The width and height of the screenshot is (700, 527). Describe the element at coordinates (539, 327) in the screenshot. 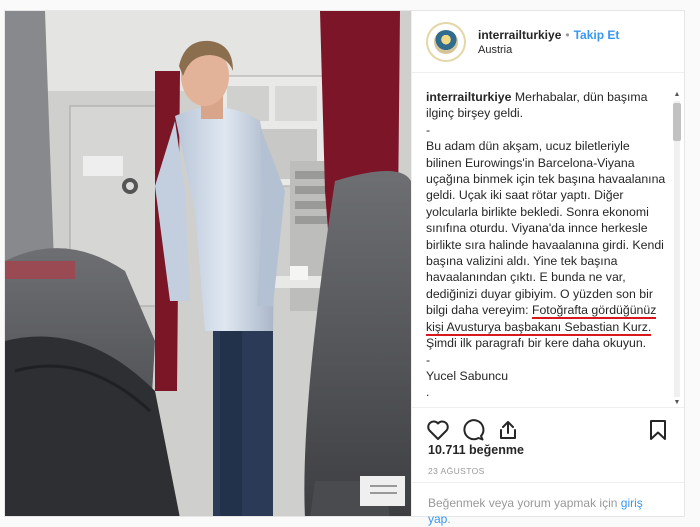

I see `caption-highlight: kişi Avusturya başbakanı Sebastian Kurz.` at that location.